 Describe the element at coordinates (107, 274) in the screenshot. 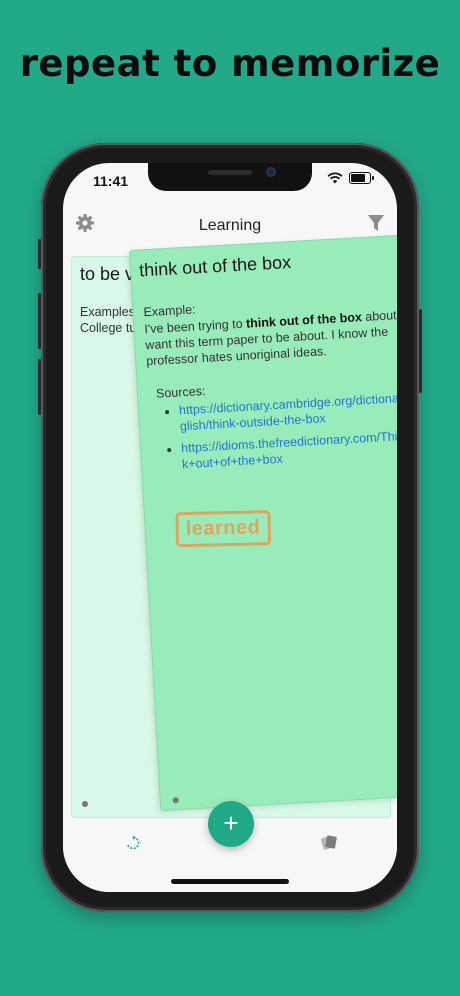

I see `back-card-title: to be v` at that location.